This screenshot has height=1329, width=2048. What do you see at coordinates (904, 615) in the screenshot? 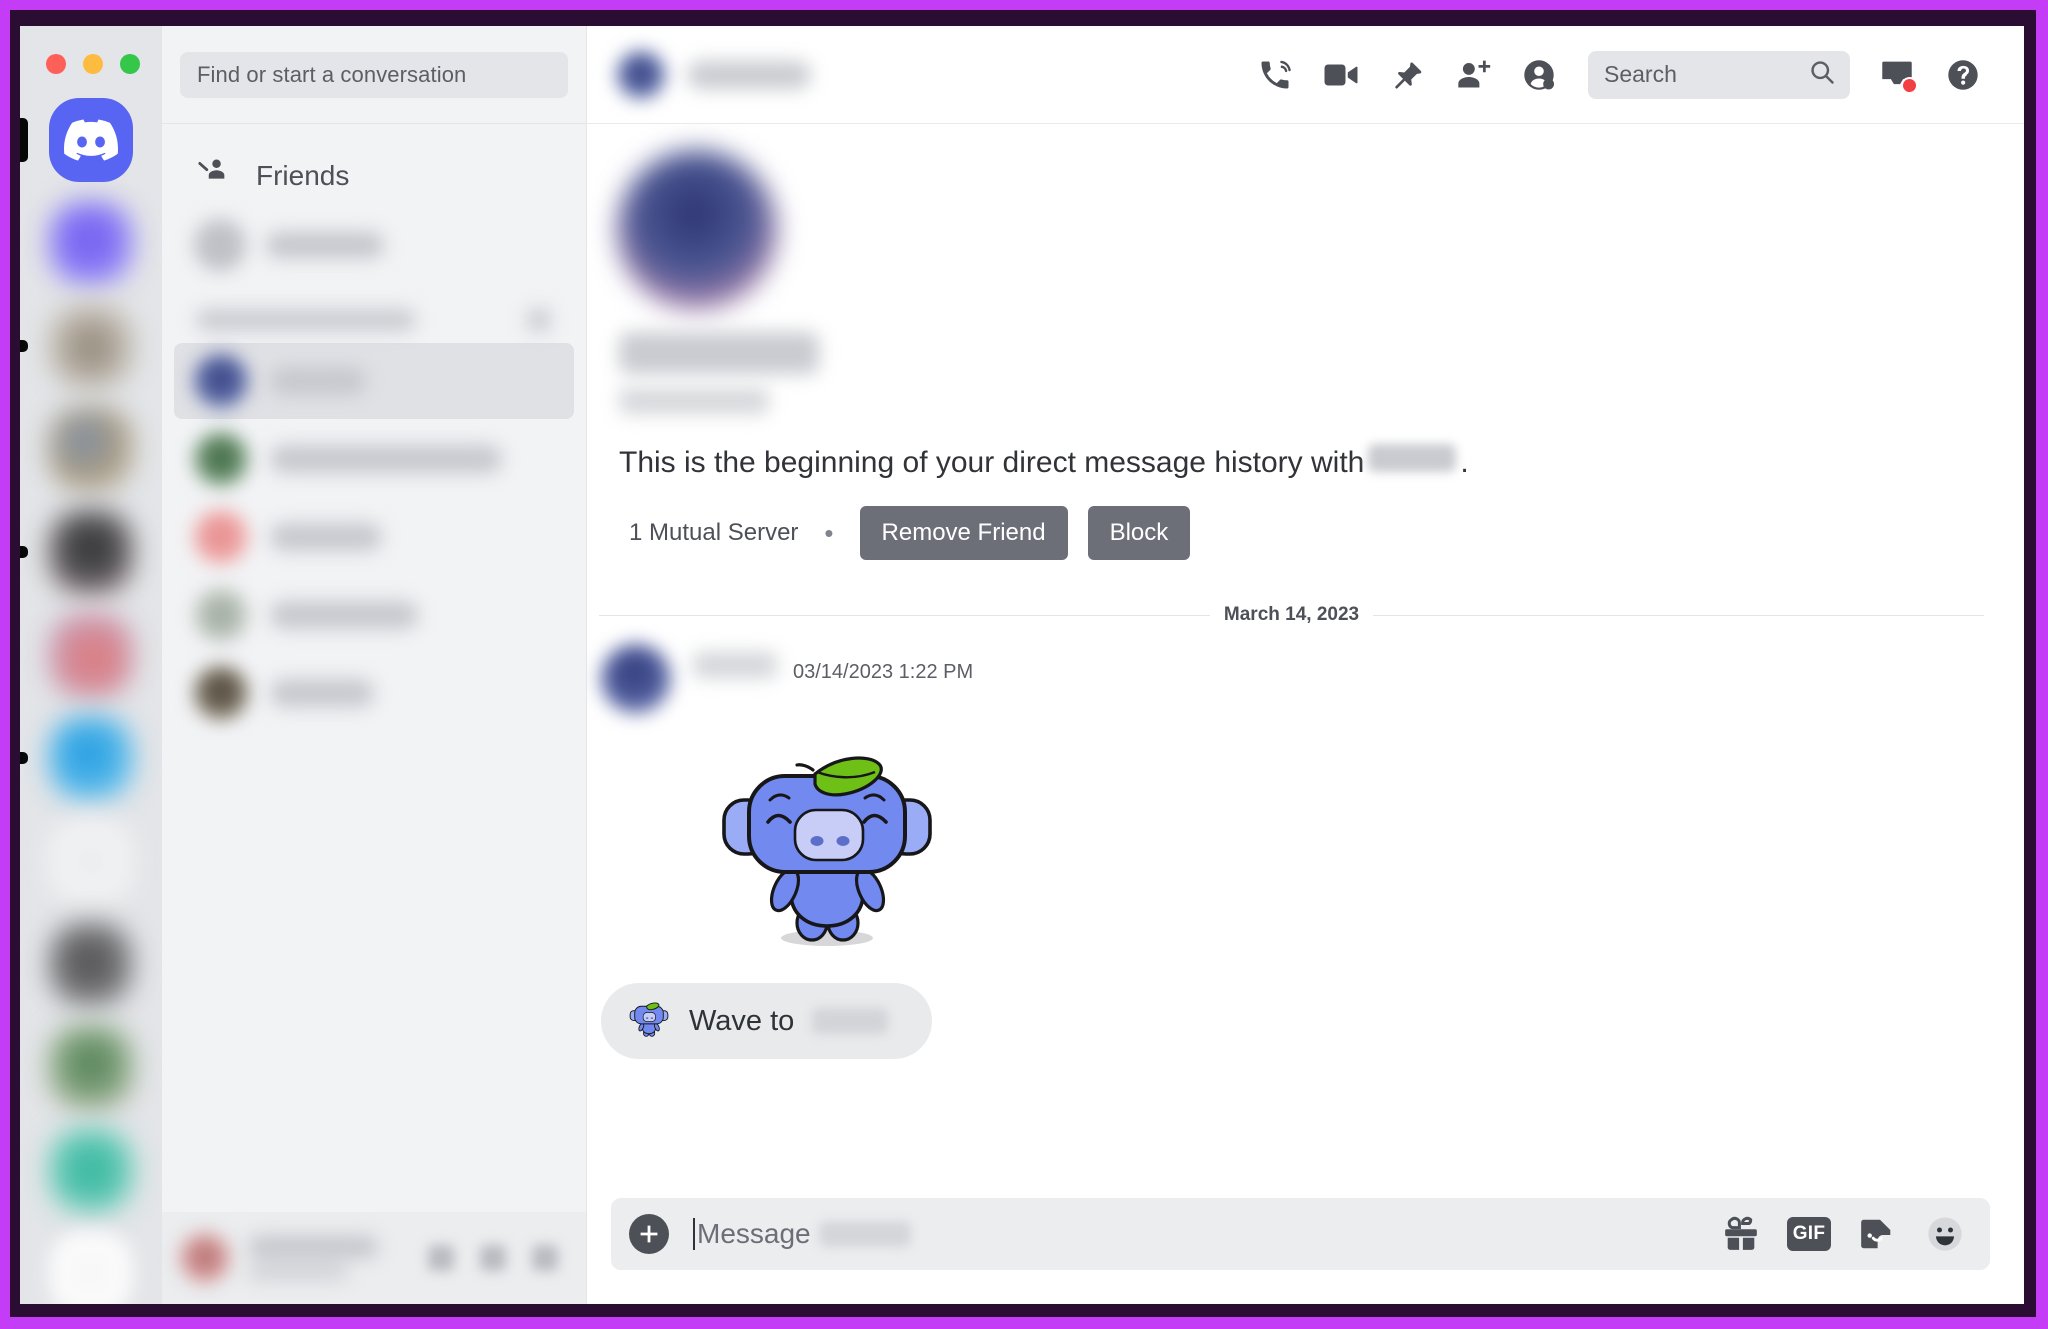
I see `divider-line-left` at bounding box center [904, 615].